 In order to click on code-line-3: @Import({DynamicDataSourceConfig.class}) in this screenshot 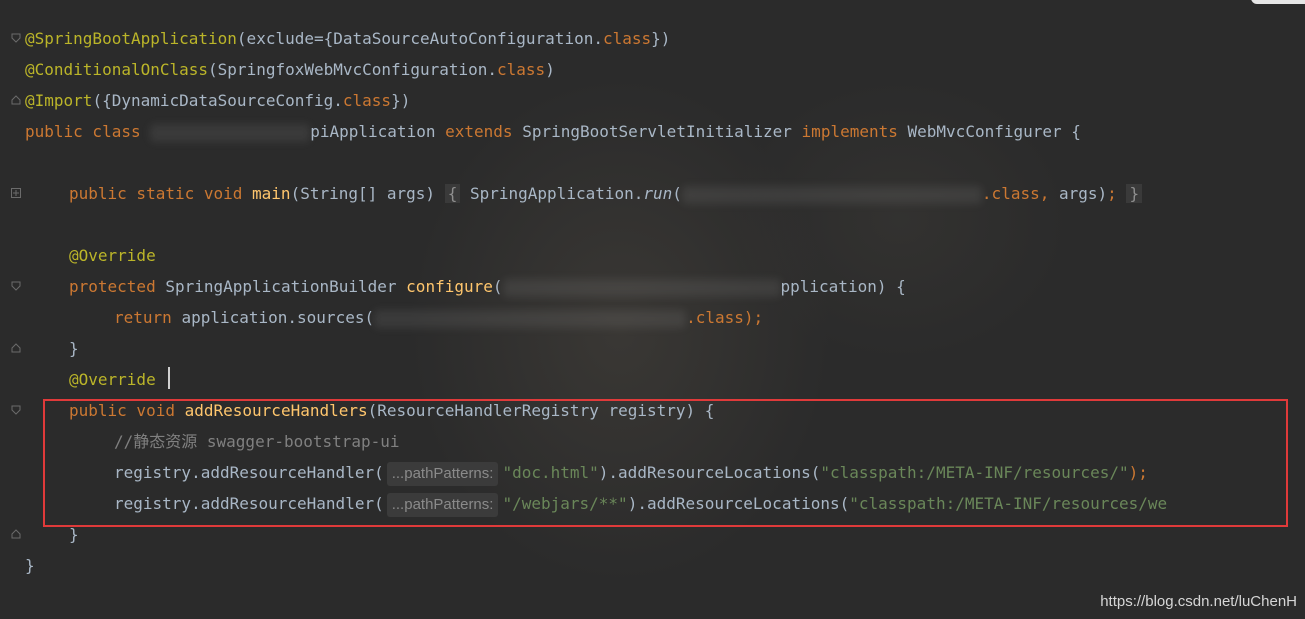, I will do `click(217, 100)`.